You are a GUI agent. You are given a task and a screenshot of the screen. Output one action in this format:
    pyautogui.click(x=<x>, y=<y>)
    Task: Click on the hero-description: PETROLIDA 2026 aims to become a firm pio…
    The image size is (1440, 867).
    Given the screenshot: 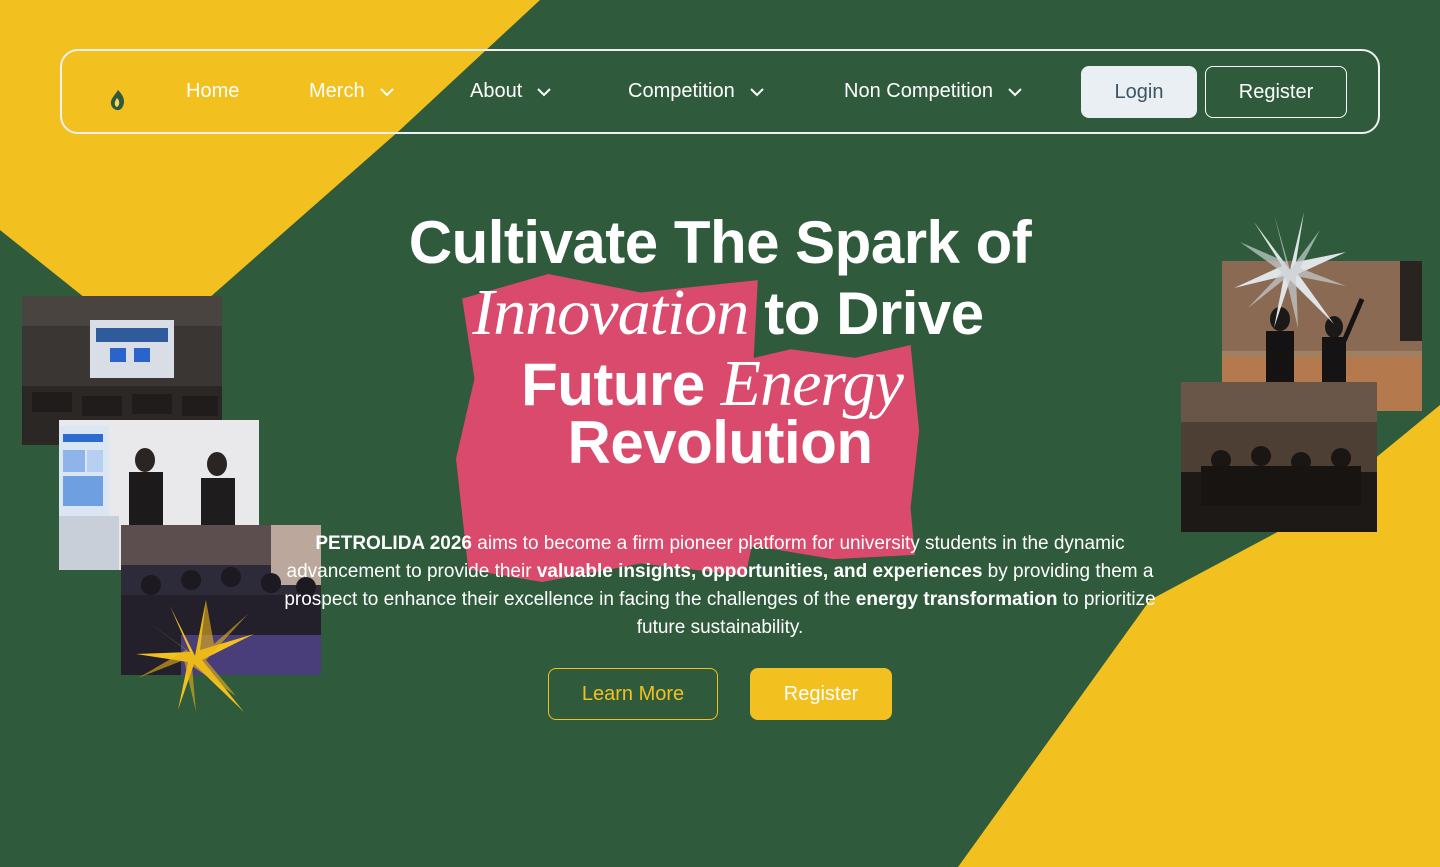 What is the action you would take?
    pyautogui.click(x=720, y=586)
    